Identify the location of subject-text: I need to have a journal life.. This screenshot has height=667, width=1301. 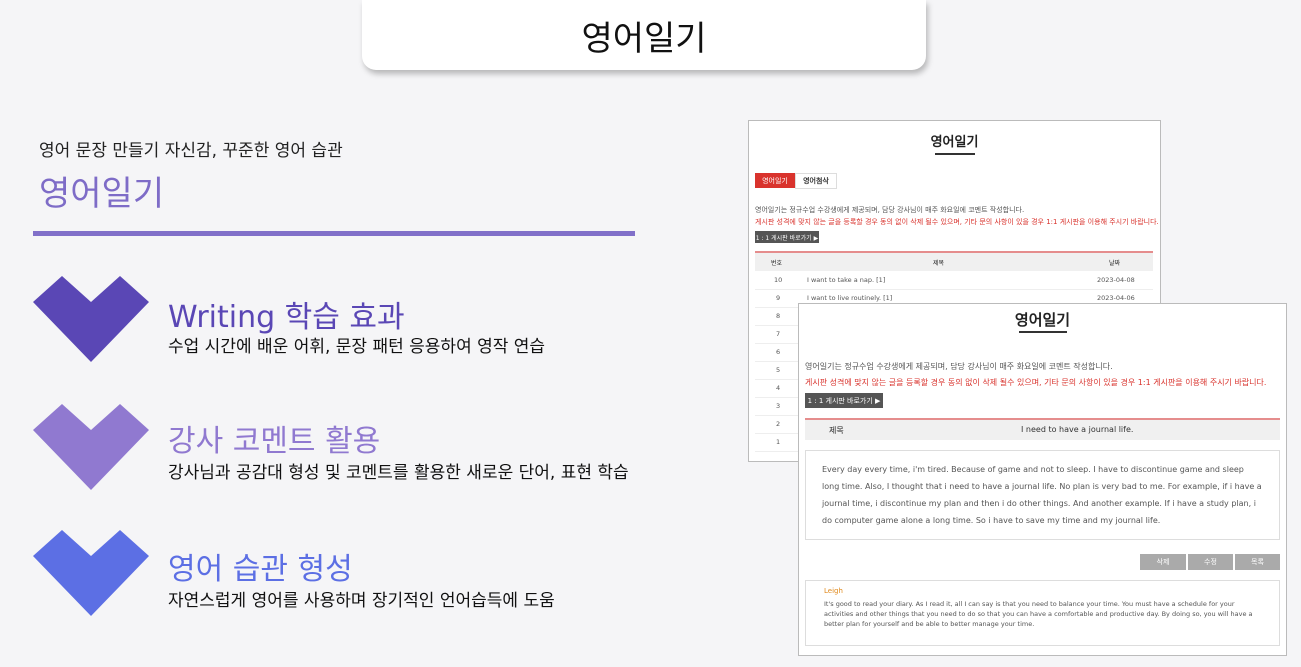
(1077, 429).